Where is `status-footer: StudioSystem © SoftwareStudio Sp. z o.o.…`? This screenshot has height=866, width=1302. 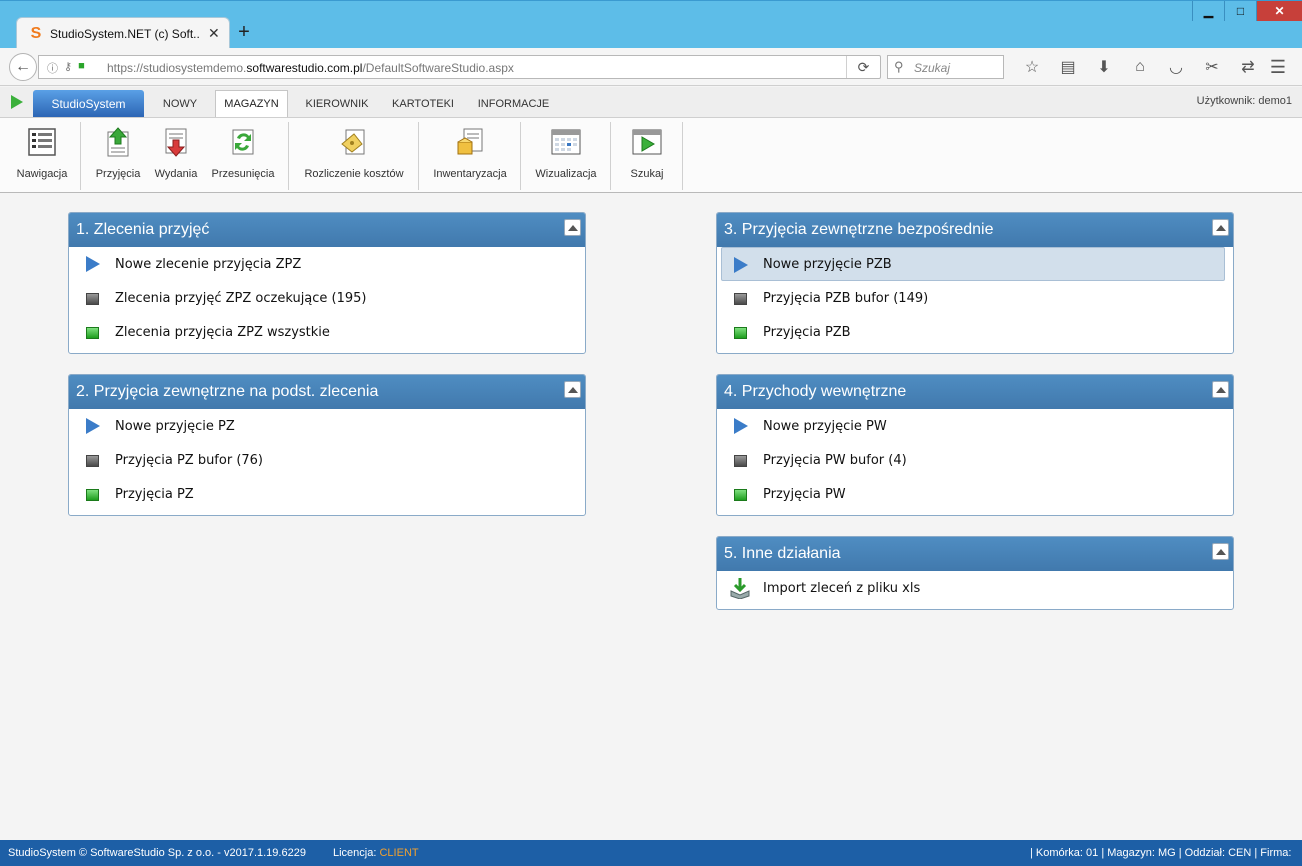
status-footer: StudioSystem © SoftwareStudio Sp. z o.o.… is located at coordinates (651, 853).